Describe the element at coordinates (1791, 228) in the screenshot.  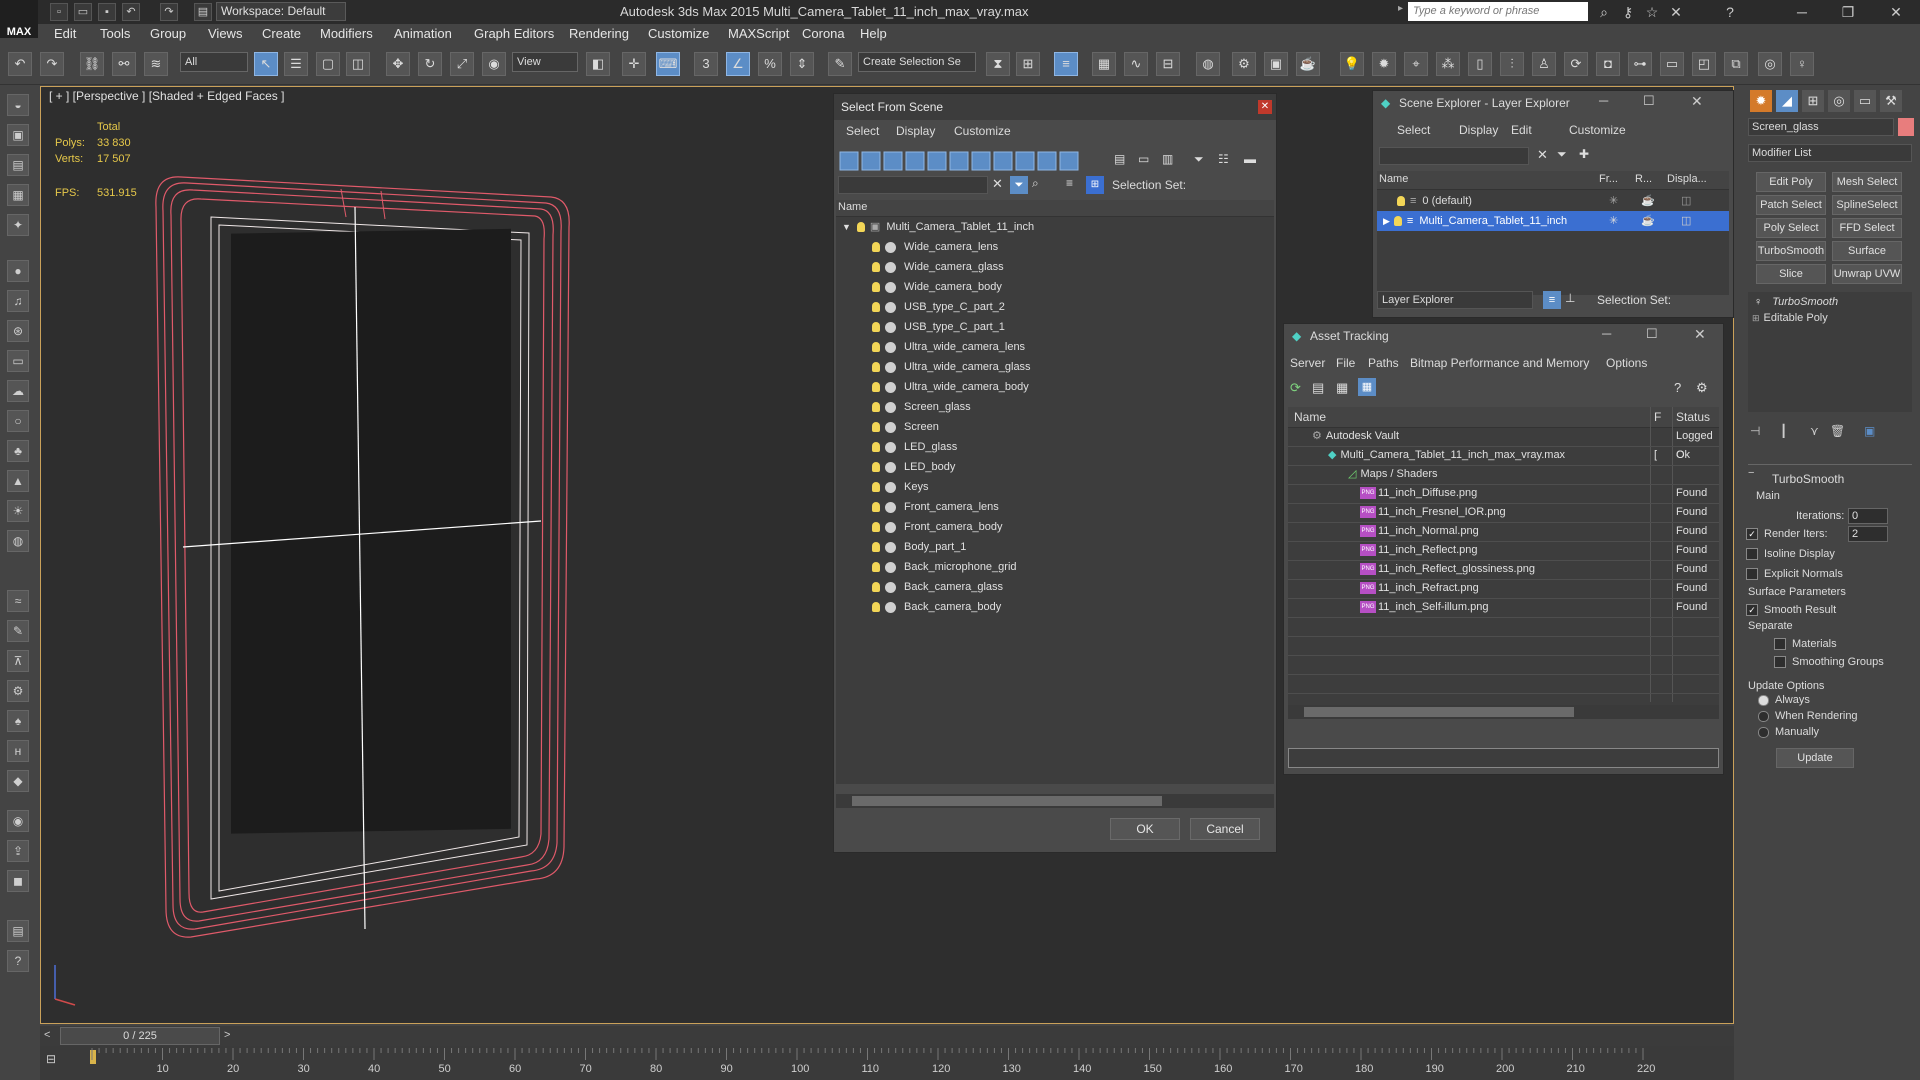
I see `poly-select-button: Poly Select` at that location.